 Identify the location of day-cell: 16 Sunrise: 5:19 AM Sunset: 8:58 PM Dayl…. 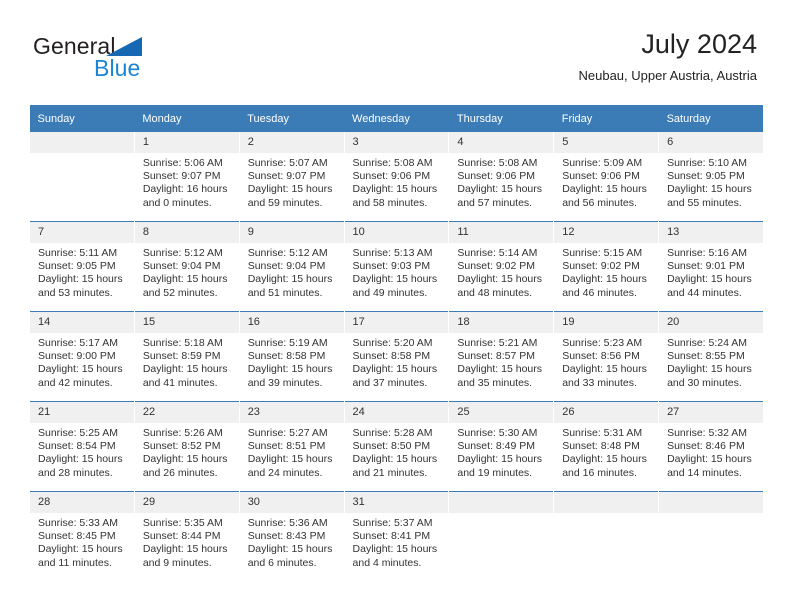
(291, 356).